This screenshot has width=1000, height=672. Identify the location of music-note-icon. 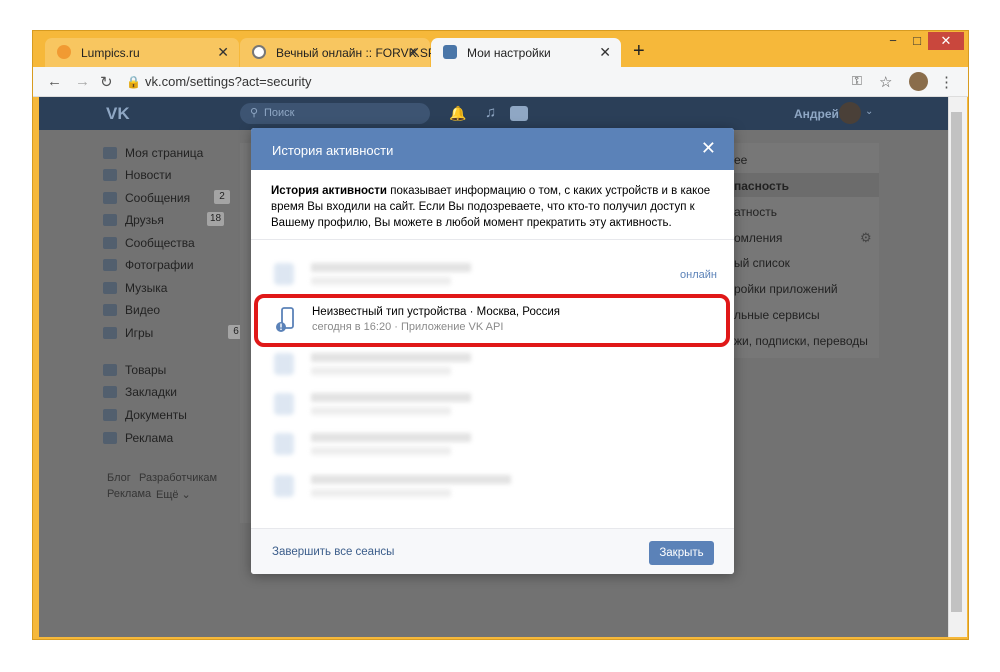
(110, 288).